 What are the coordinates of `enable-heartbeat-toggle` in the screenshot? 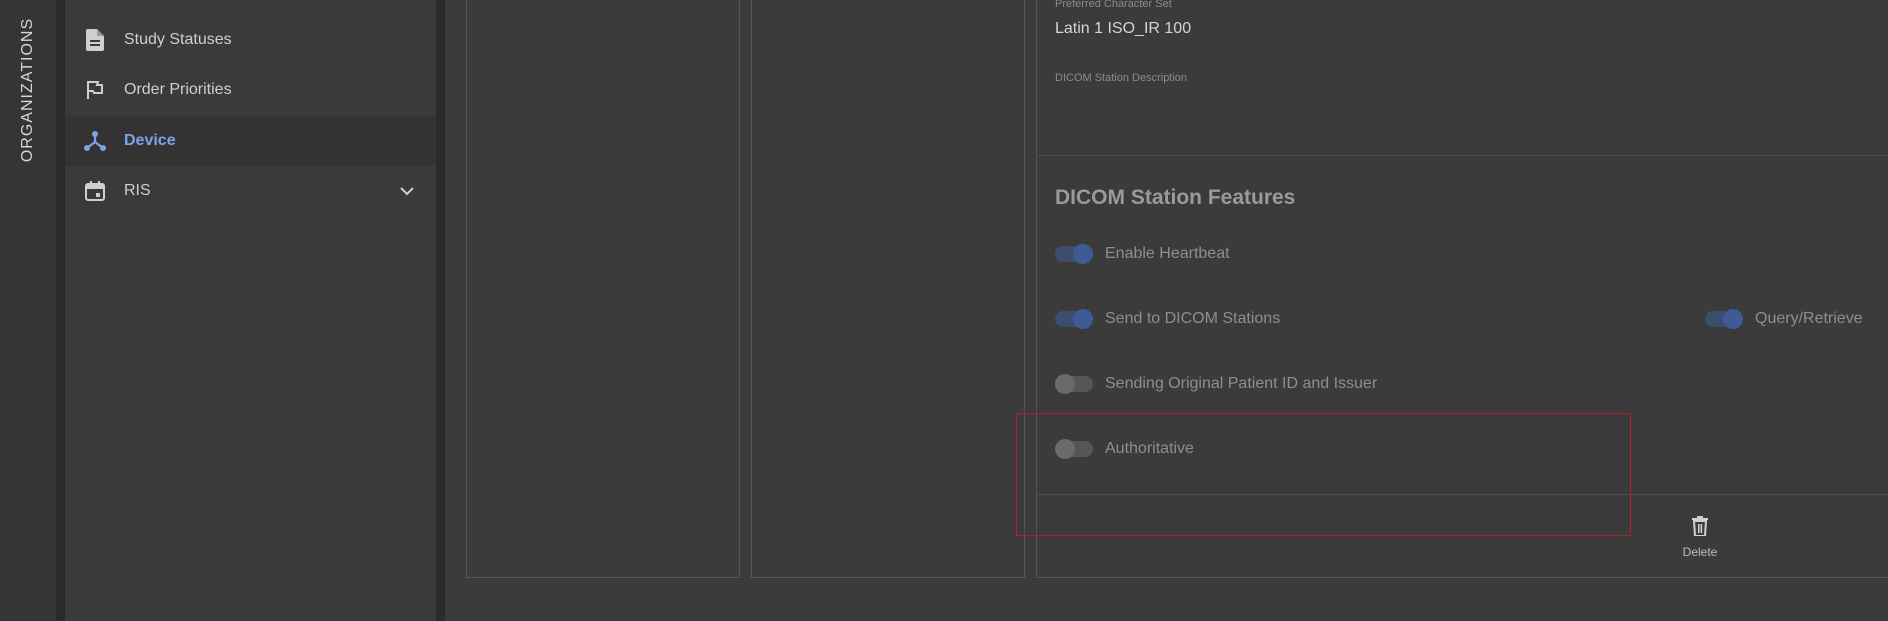 It's located at (1074, 254).